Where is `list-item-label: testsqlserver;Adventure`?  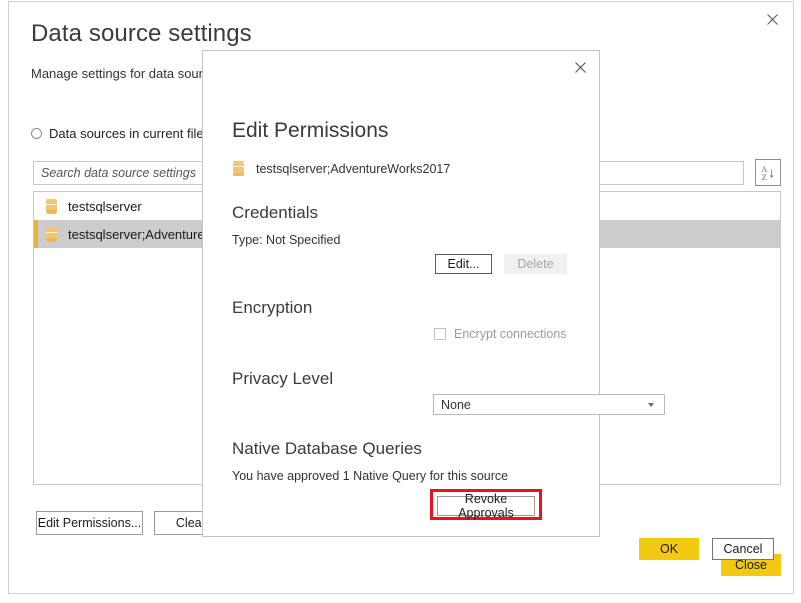
list-item-label: testsqlserver;Adventure is located at coordinates (136, 234).